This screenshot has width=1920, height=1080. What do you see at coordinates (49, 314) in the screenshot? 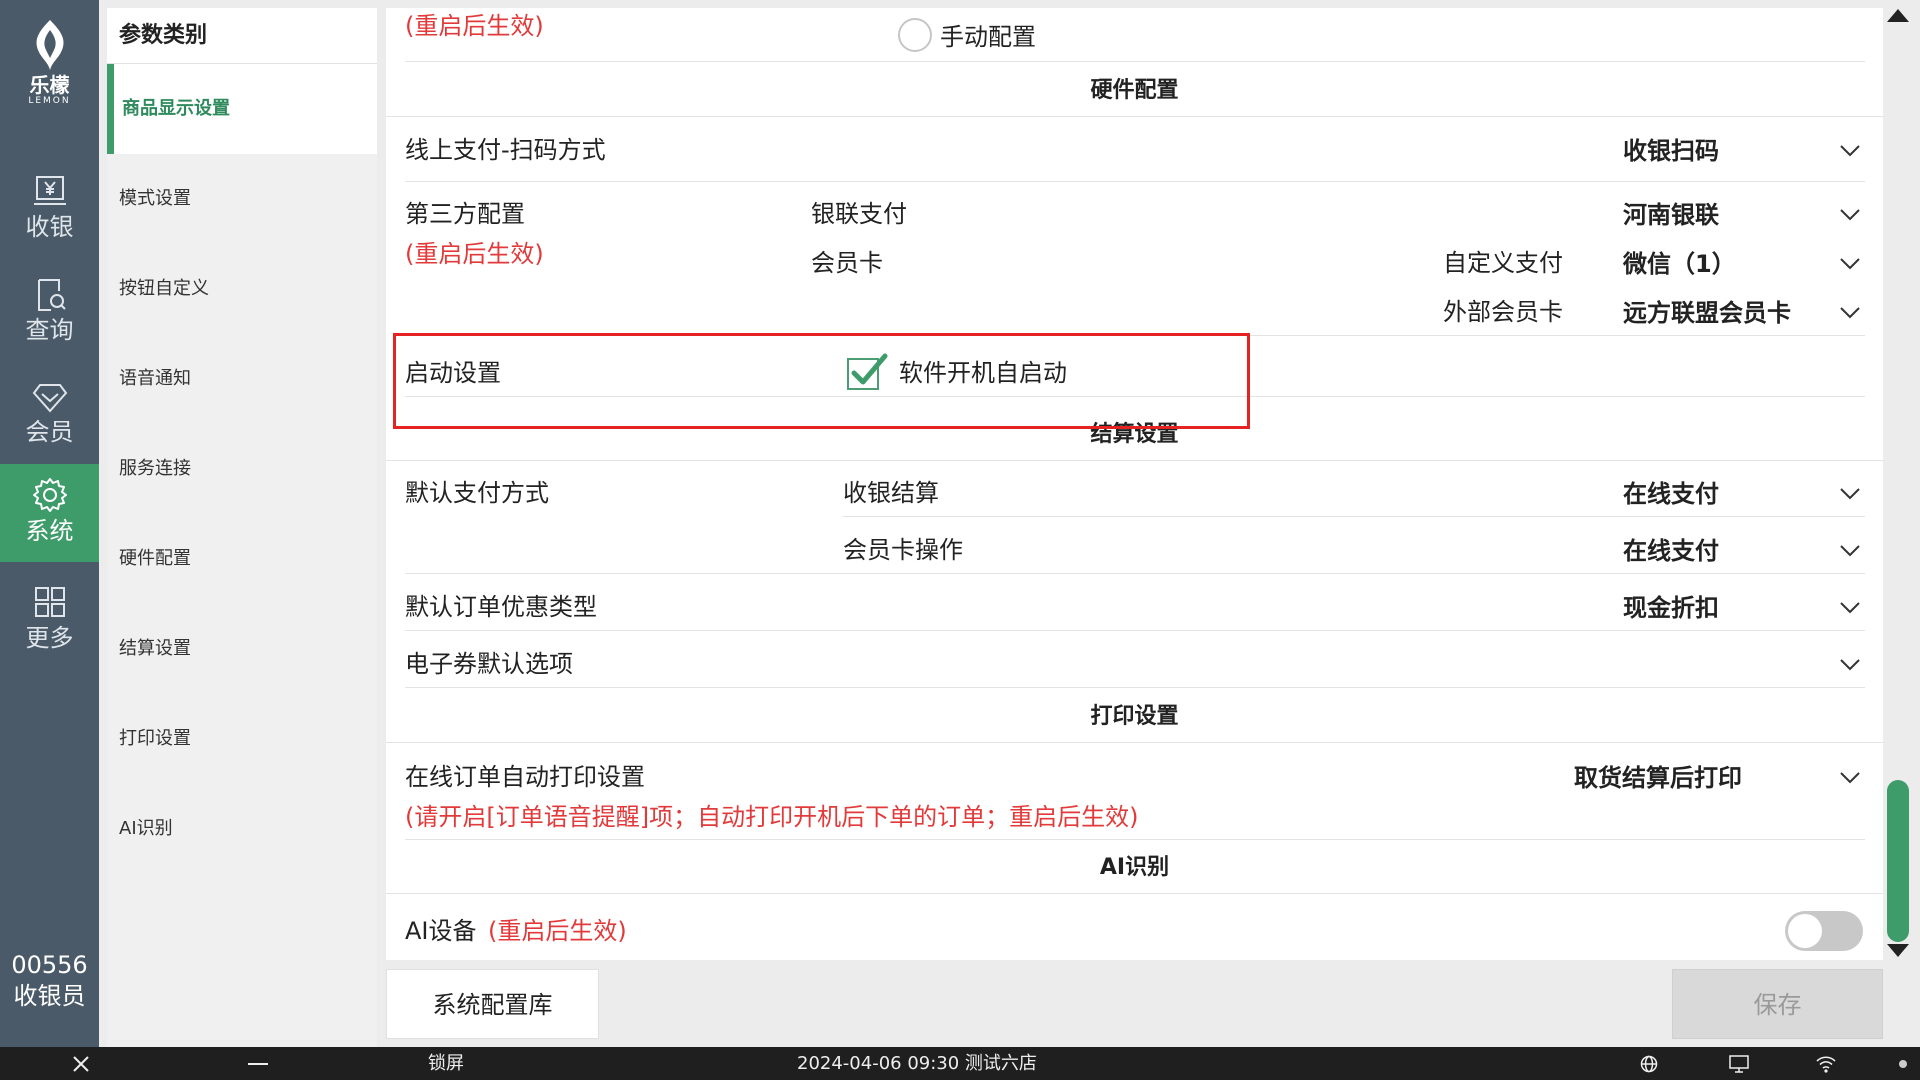
I see `nav-item-query: 查询` at bounding box center [49, 314].